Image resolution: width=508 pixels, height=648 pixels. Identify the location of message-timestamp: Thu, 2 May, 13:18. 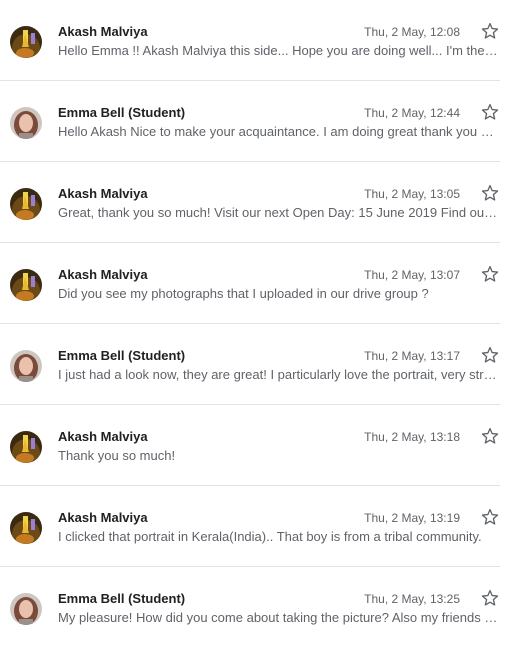
(412, 437).